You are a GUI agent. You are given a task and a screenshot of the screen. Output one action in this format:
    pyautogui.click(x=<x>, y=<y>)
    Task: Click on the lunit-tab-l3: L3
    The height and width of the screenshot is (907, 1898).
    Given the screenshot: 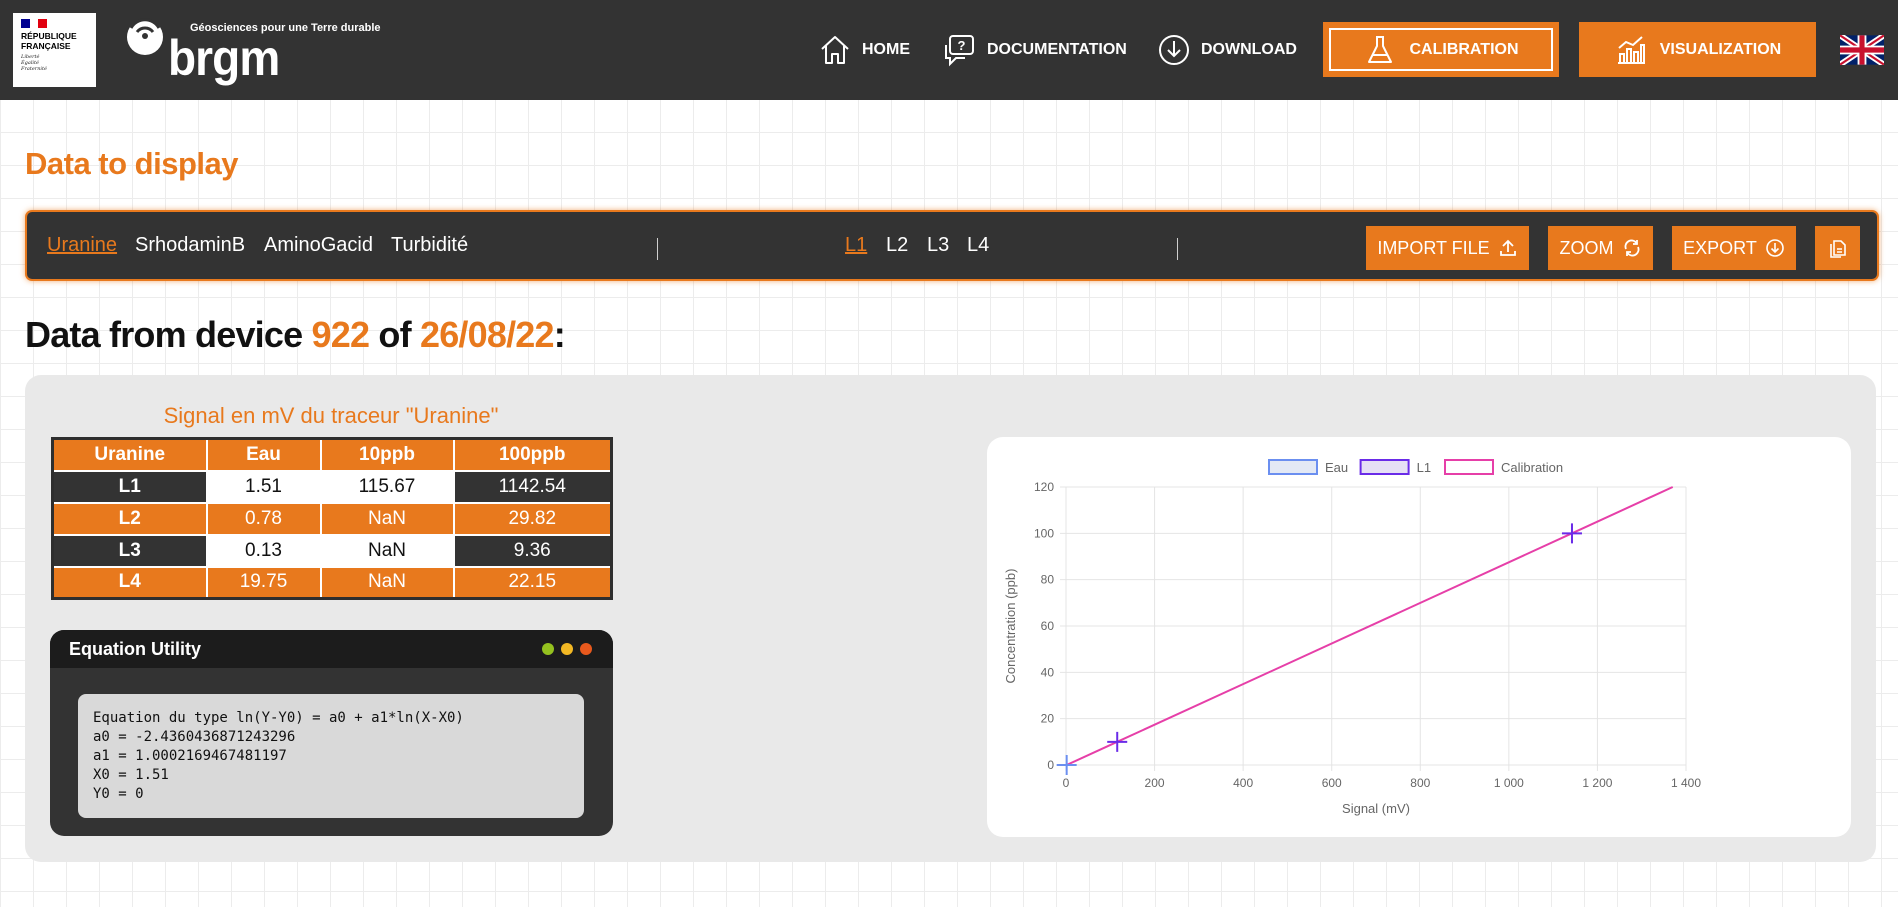 What is the action you would take?
    pyautogui.click(x=938, y=245)
    